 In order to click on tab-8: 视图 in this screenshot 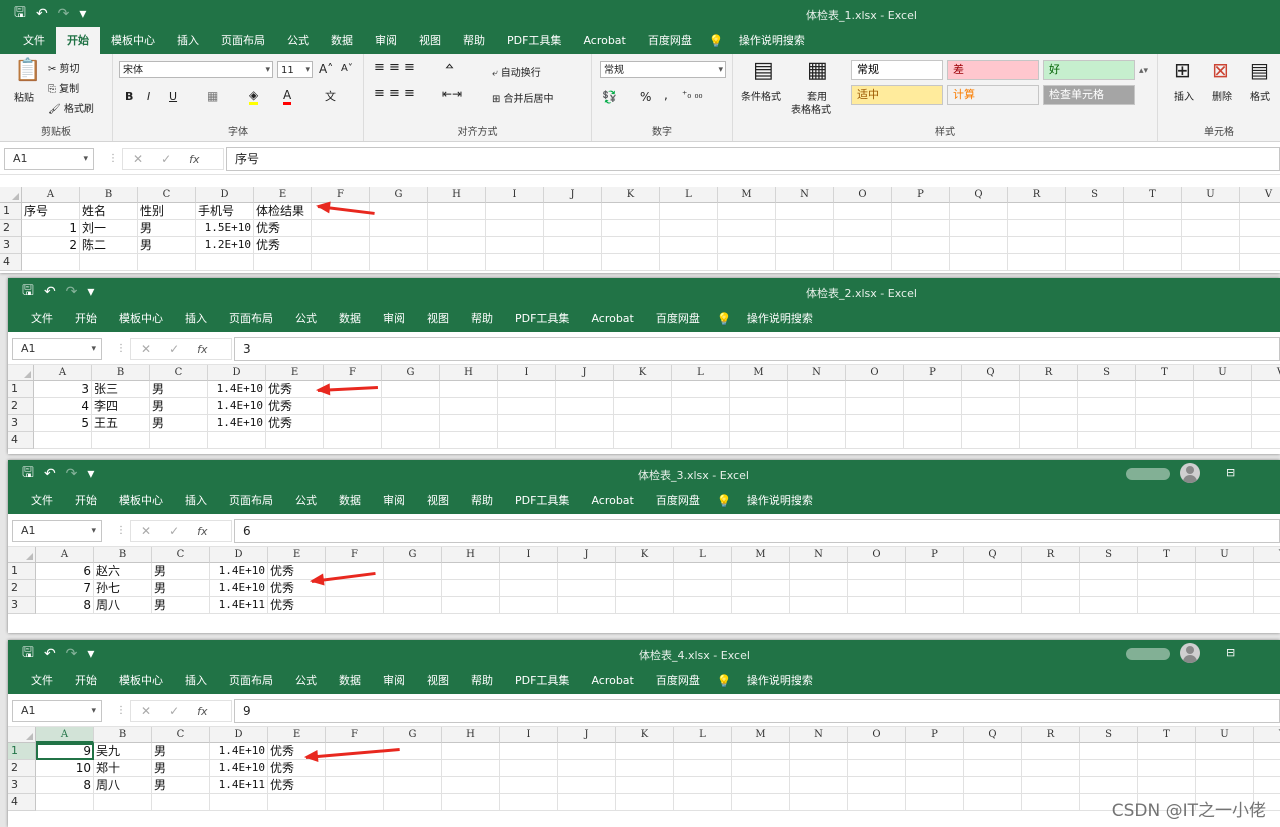, I will do `click(430, 40)`.